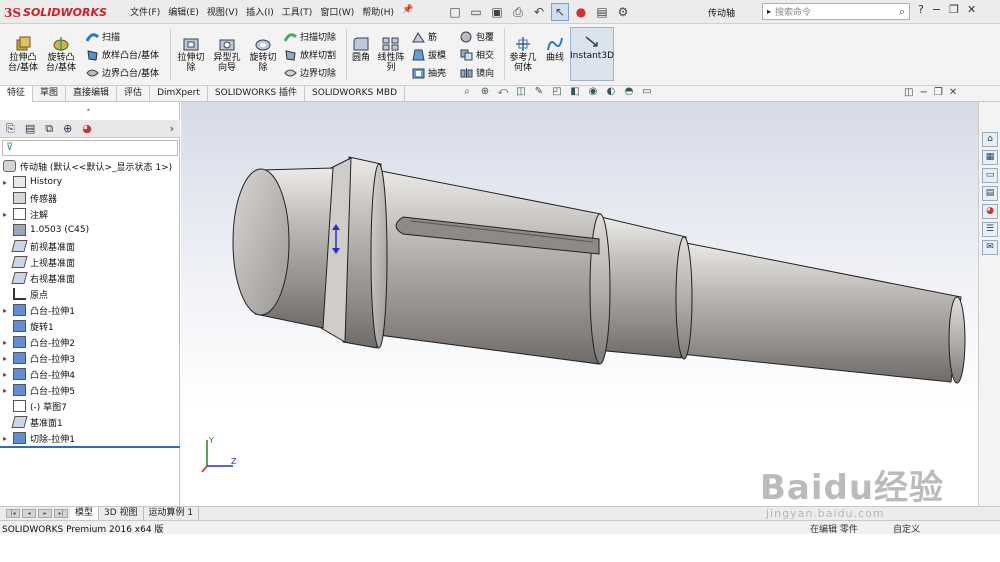 The height and width of the screenshot is (562, 1000). What do you see at coordinates (145, 11) in the screenshot?
I see `menu-file: 文件(F)` at bounding box center [145, 11].